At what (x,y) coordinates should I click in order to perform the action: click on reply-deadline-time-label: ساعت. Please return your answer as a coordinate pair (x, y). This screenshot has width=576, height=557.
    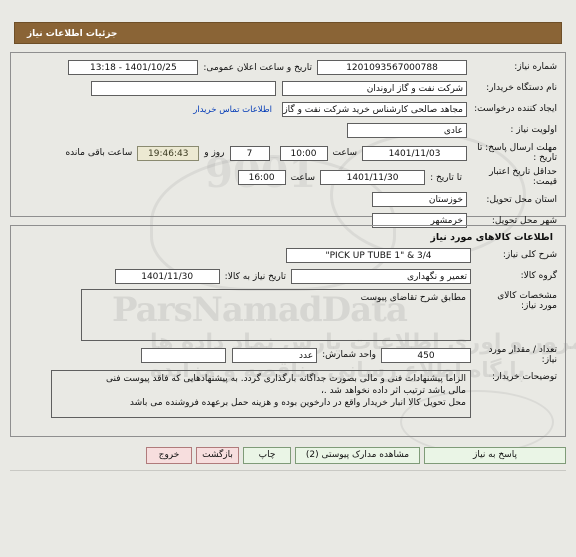
    Looking at the image, I should click on (345, 153).